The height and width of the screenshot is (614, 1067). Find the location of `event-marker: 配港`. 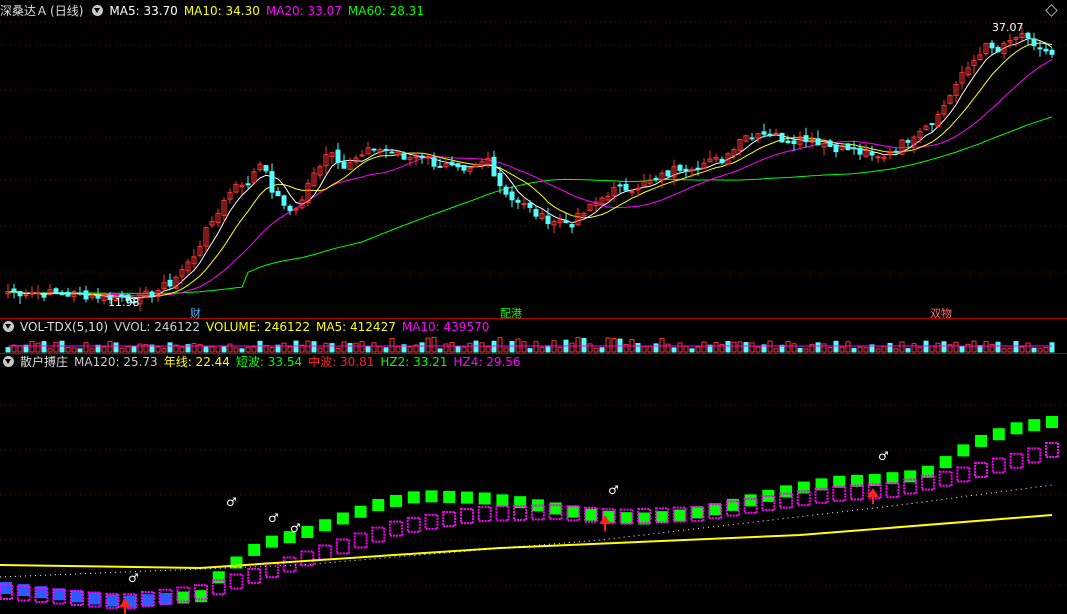

event-marker: 配港 is located at coordinates (511, 313).